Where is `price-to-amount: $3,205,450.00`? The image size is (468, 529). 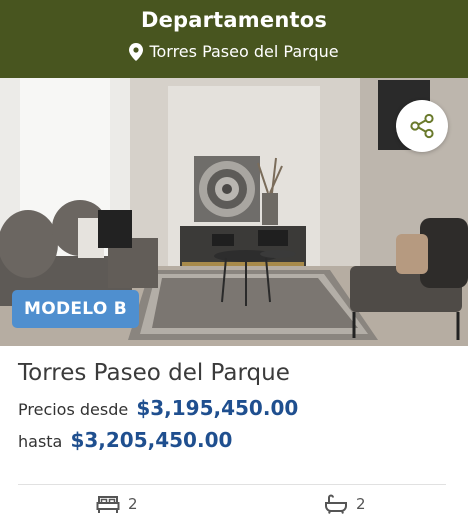 price-to-amount: $3,205,450.00 is located at coordinates (151, 440).